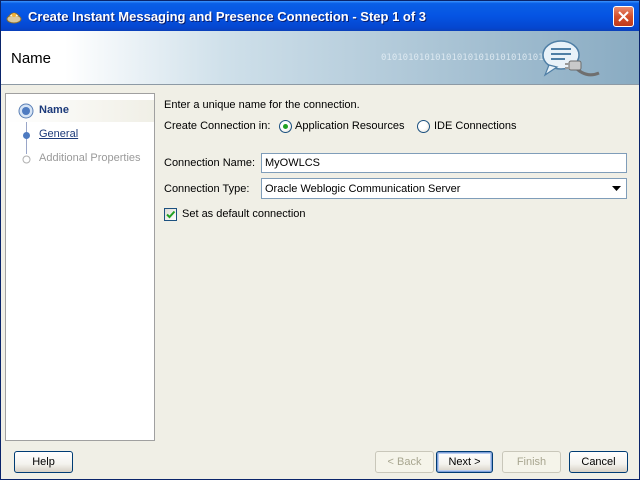  What do you see at coordinates (80, 111) in the screenshot?
I see `step-name: Name` at bounding box center [80, 111].